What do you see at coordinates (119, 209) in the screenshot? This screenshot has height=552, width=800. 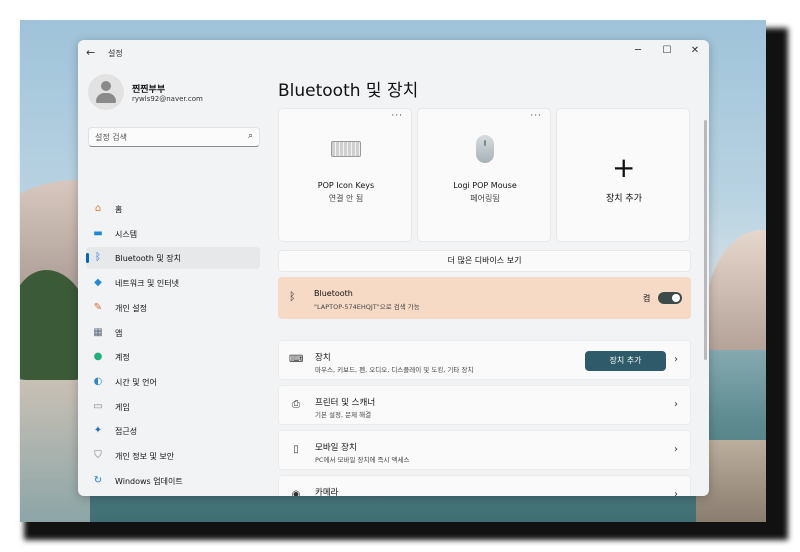 I see `sidebar-item-label: 홈` at bounding box center [119, 209].